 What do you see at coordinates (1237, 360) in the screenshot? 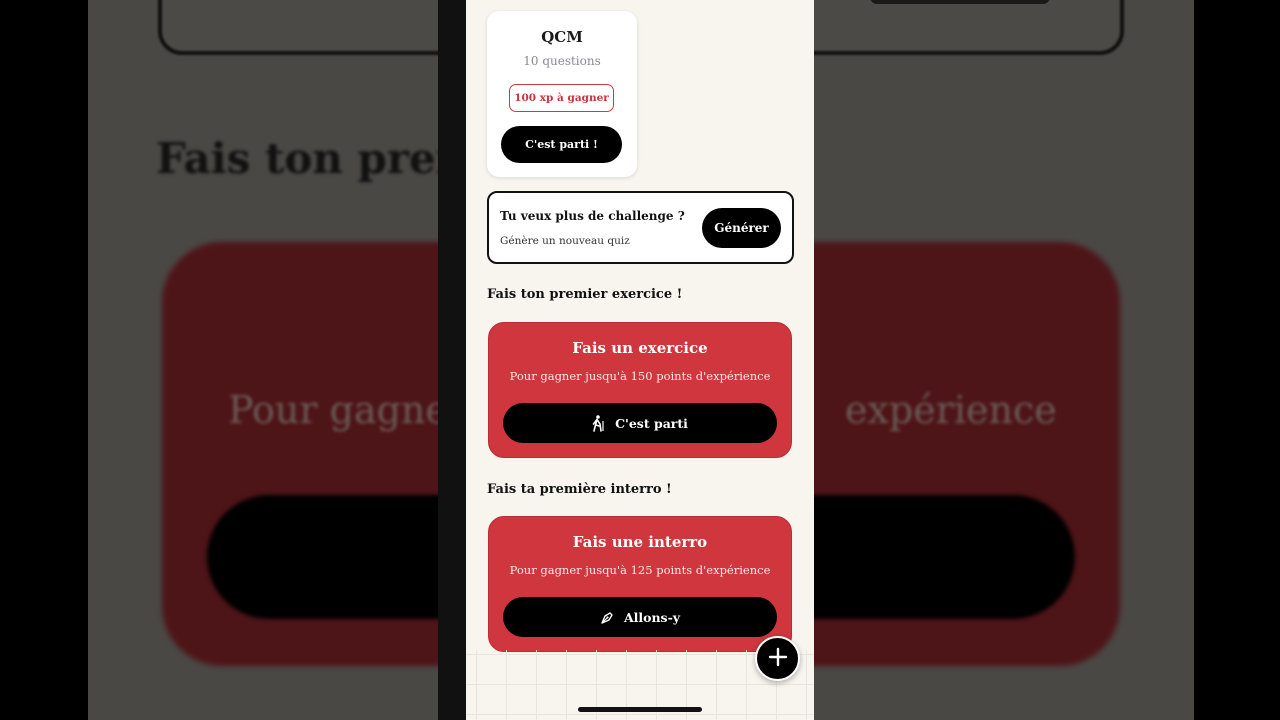
I see `letterbox-right` at bounding box center [1237, 360].